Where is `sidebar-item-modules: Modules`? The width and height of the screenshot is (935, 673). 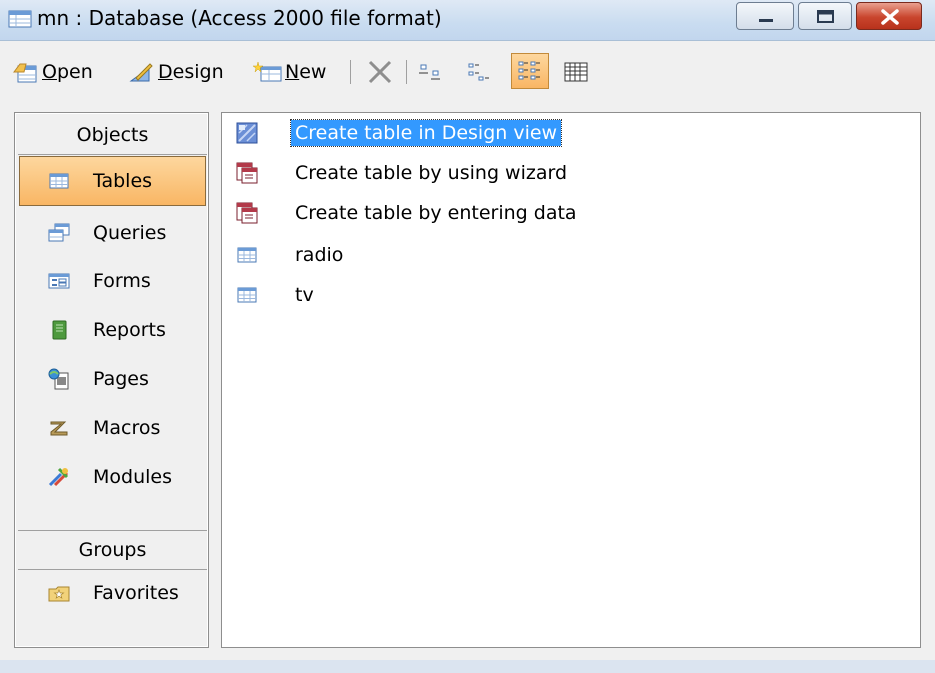 sidebar-item-modules: Modules is located at coordinates (112, 477).